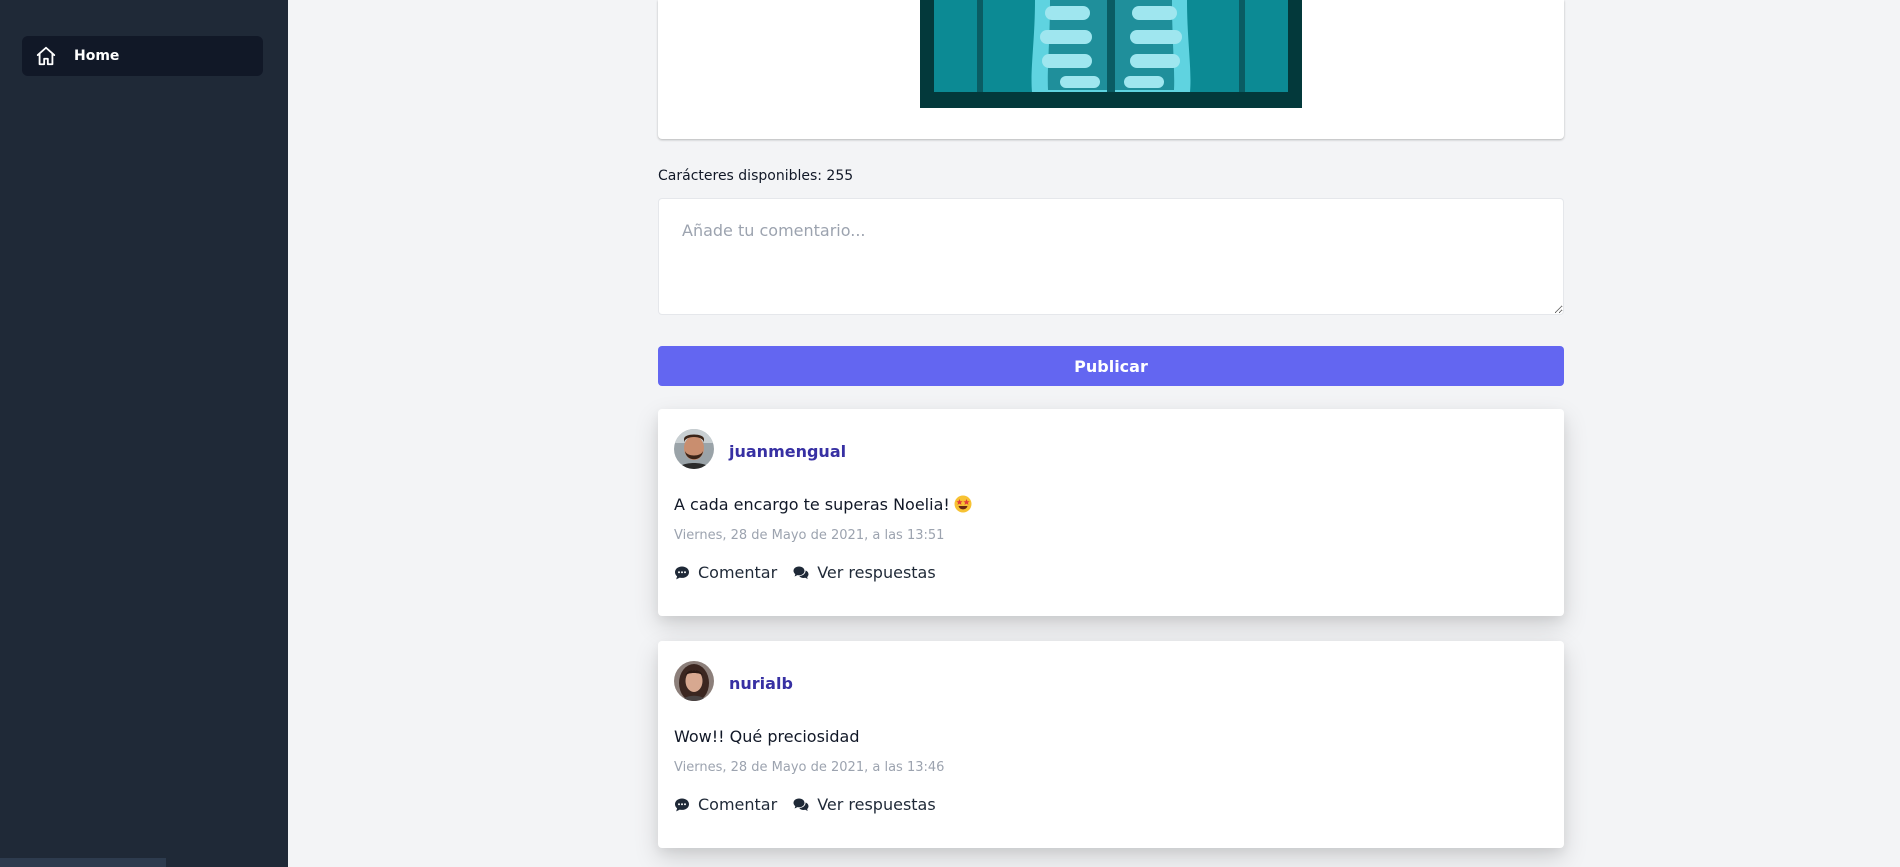  What do you see at coordinates (83, 862) in the screenshot?
I see `status-bar-url` at bounding box center [83, 862].